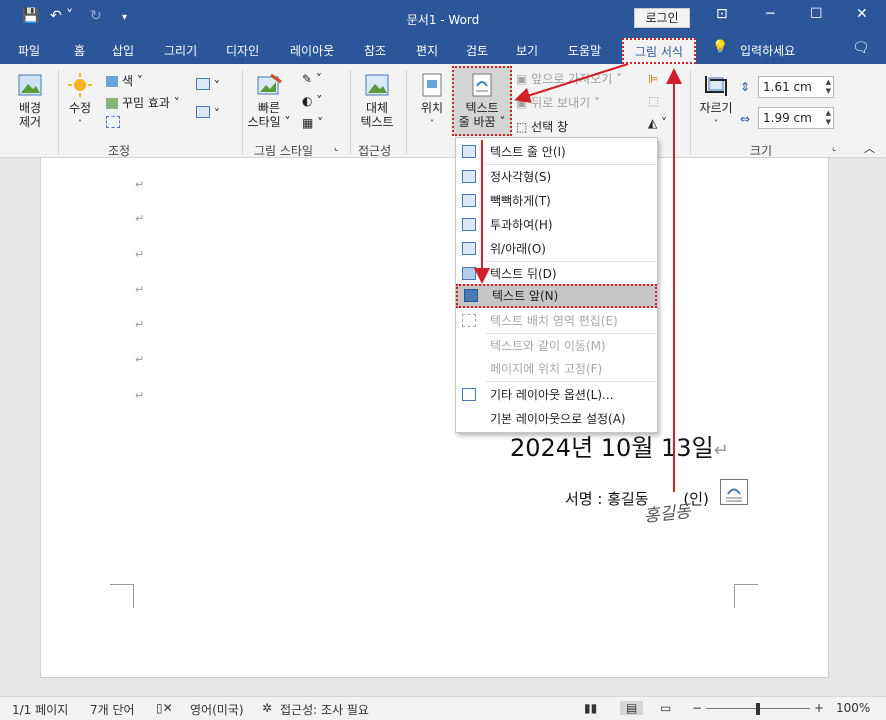 The width and height of the screenshot is (886, 720). Describe the element at coordinates (164, 708) in the screenshot. I see `proofing-icon: ▯✕` at that location.